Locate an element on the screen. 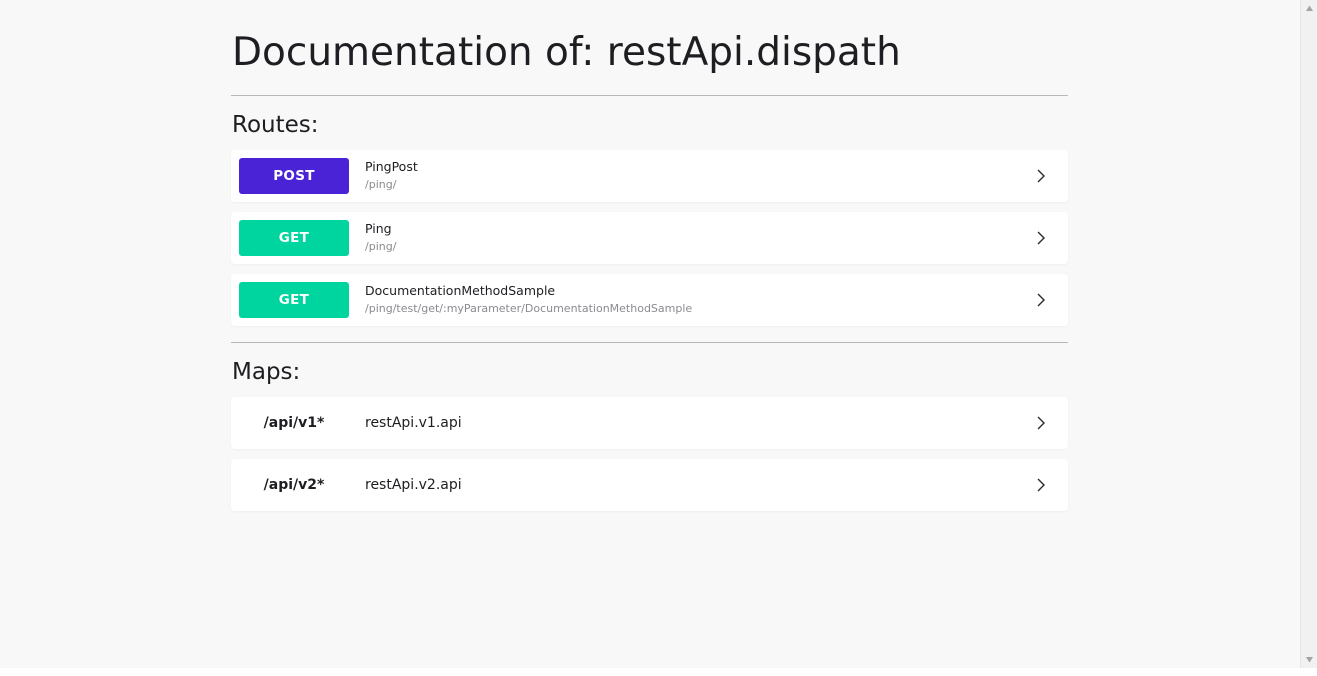 This screenshot has height=676, width=1317. routes-divider is located at coordinates (649, 342).